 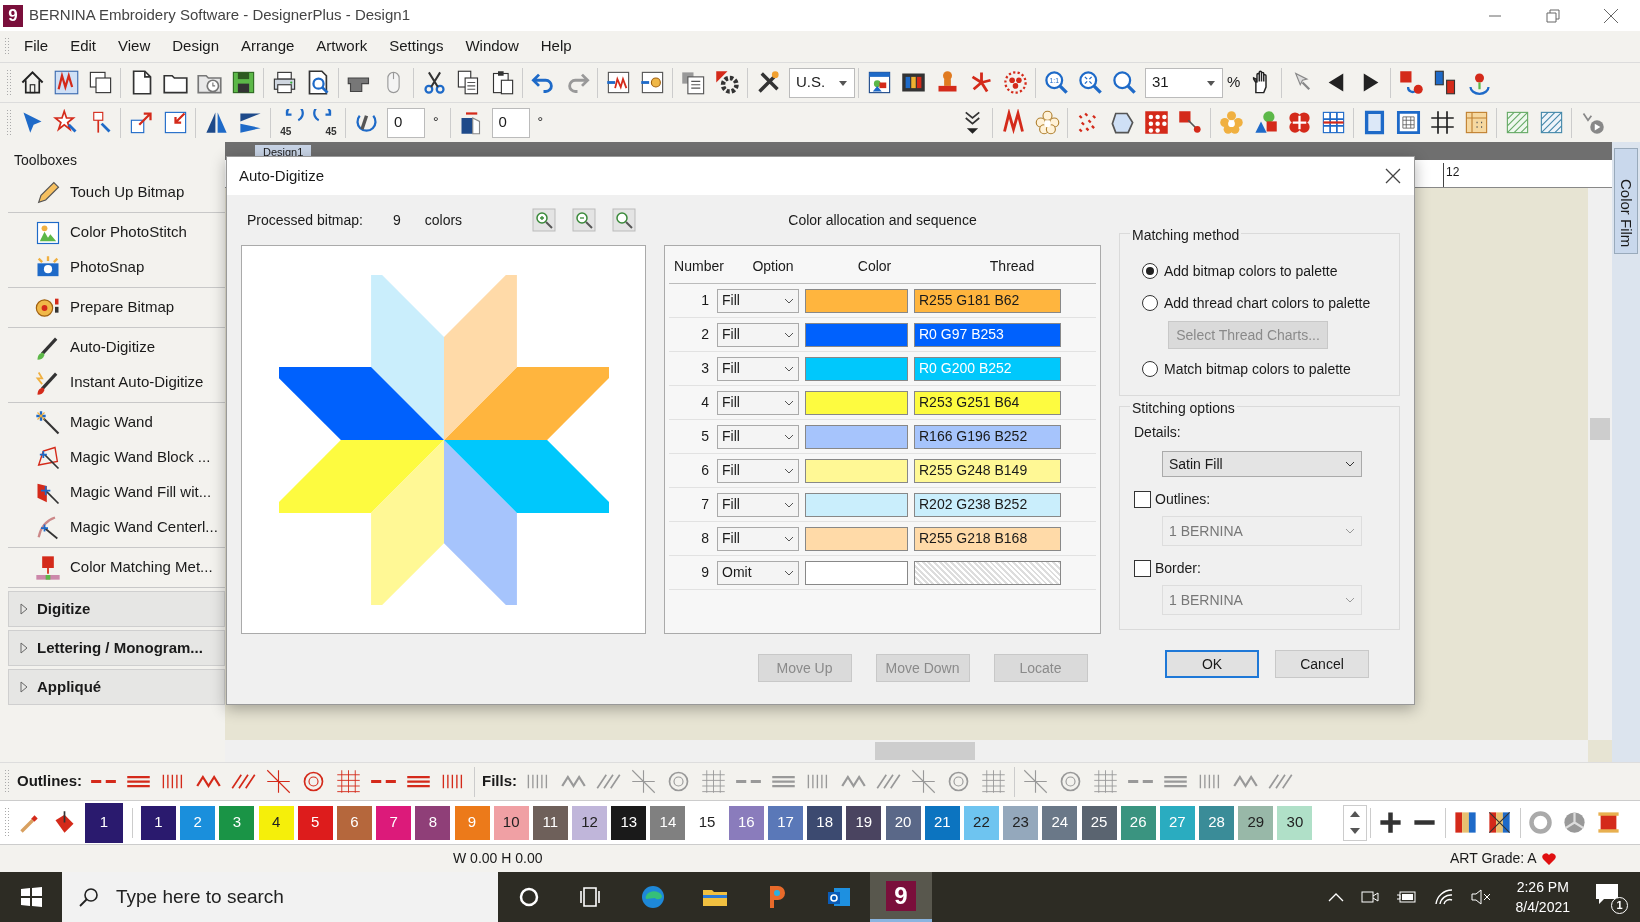 What do you see at coordinates (1190, 122) in the screenshot?
I see `needle-icon` at bounding box center [1190, 122].